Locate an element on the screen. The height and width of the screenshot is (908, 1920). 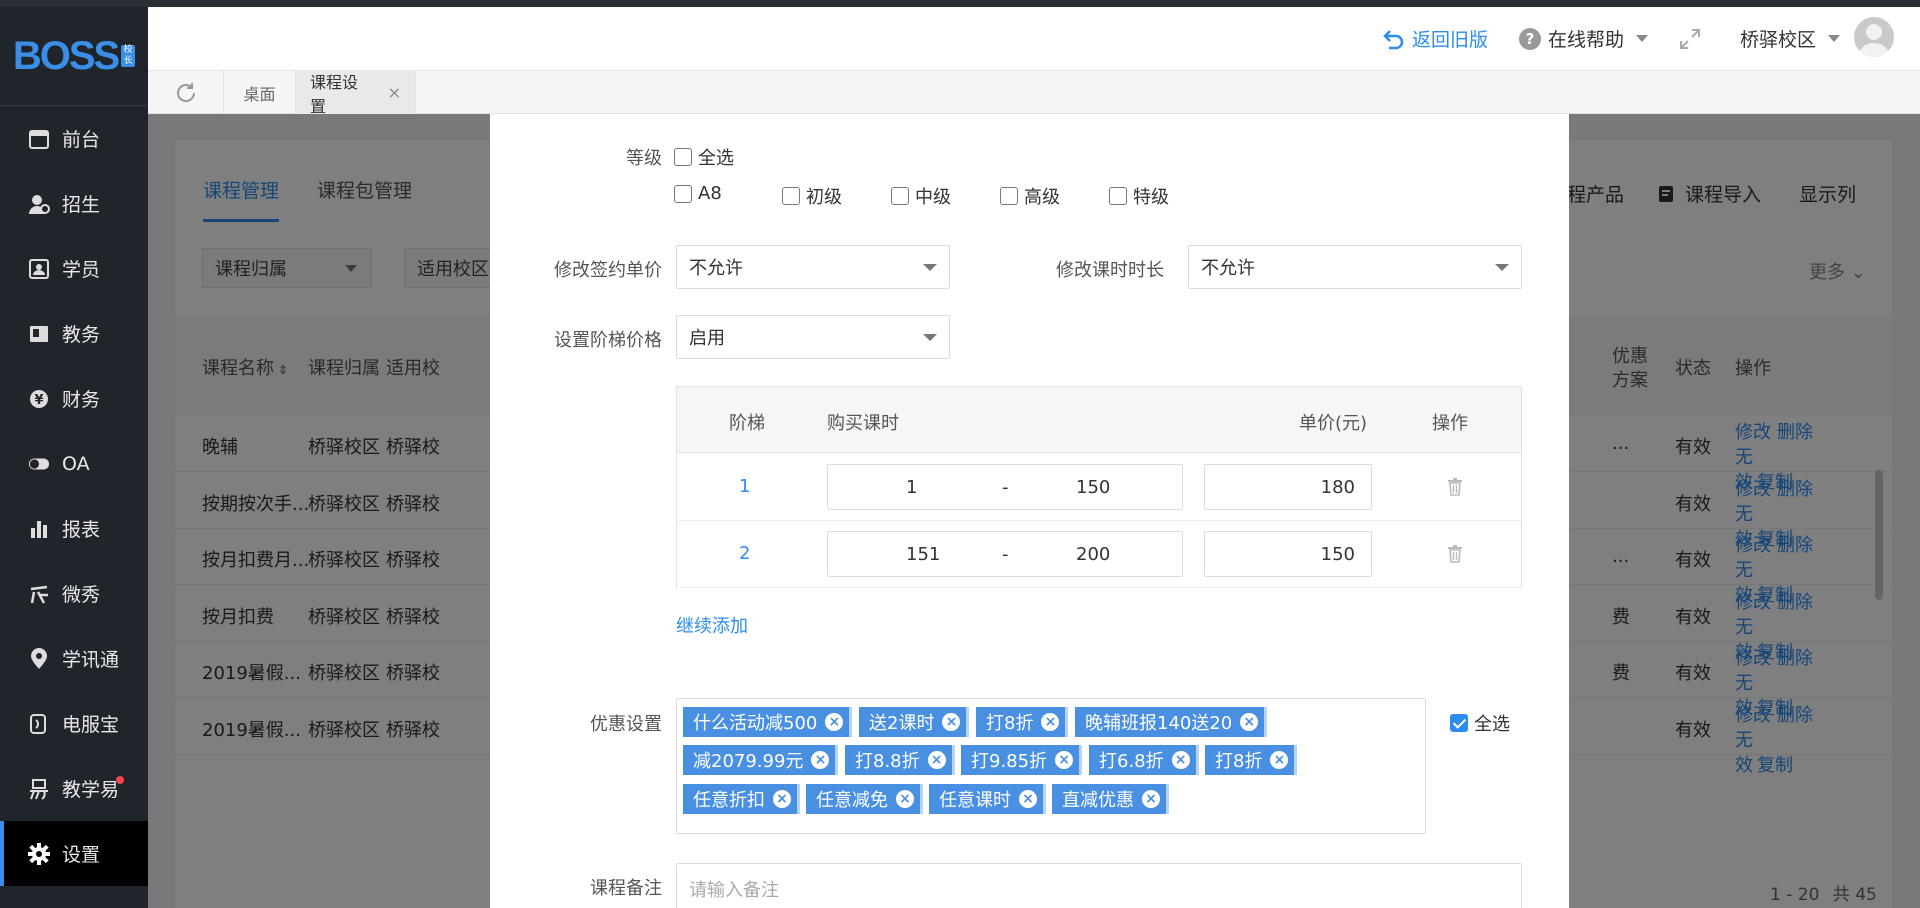
continue-add-link: 继续添加 is located at coordinates (712, 625).